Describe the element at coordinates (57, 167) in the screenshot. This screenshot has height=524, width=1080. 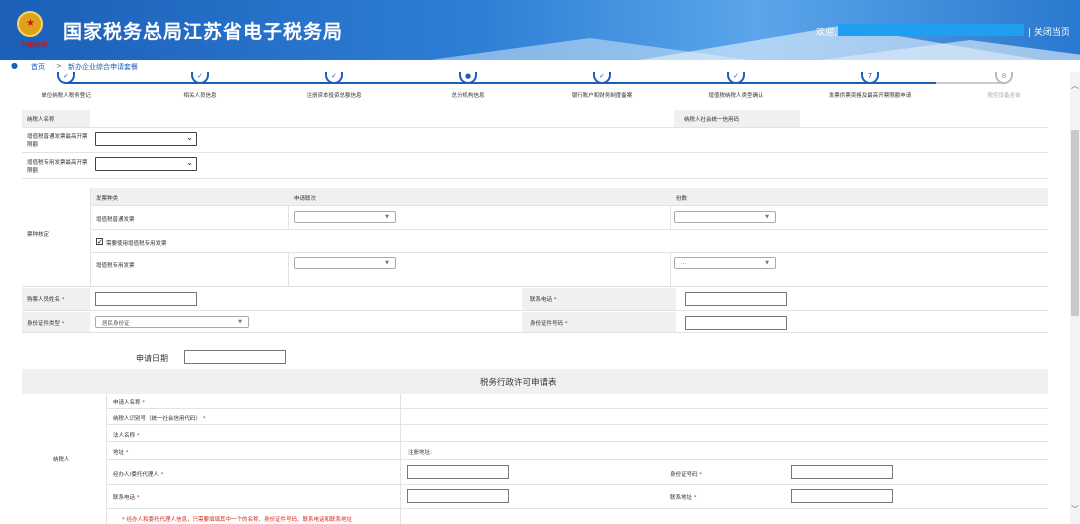
I see `vat-special-limit-label: 增值税专用发票最高开票限额` at that location.